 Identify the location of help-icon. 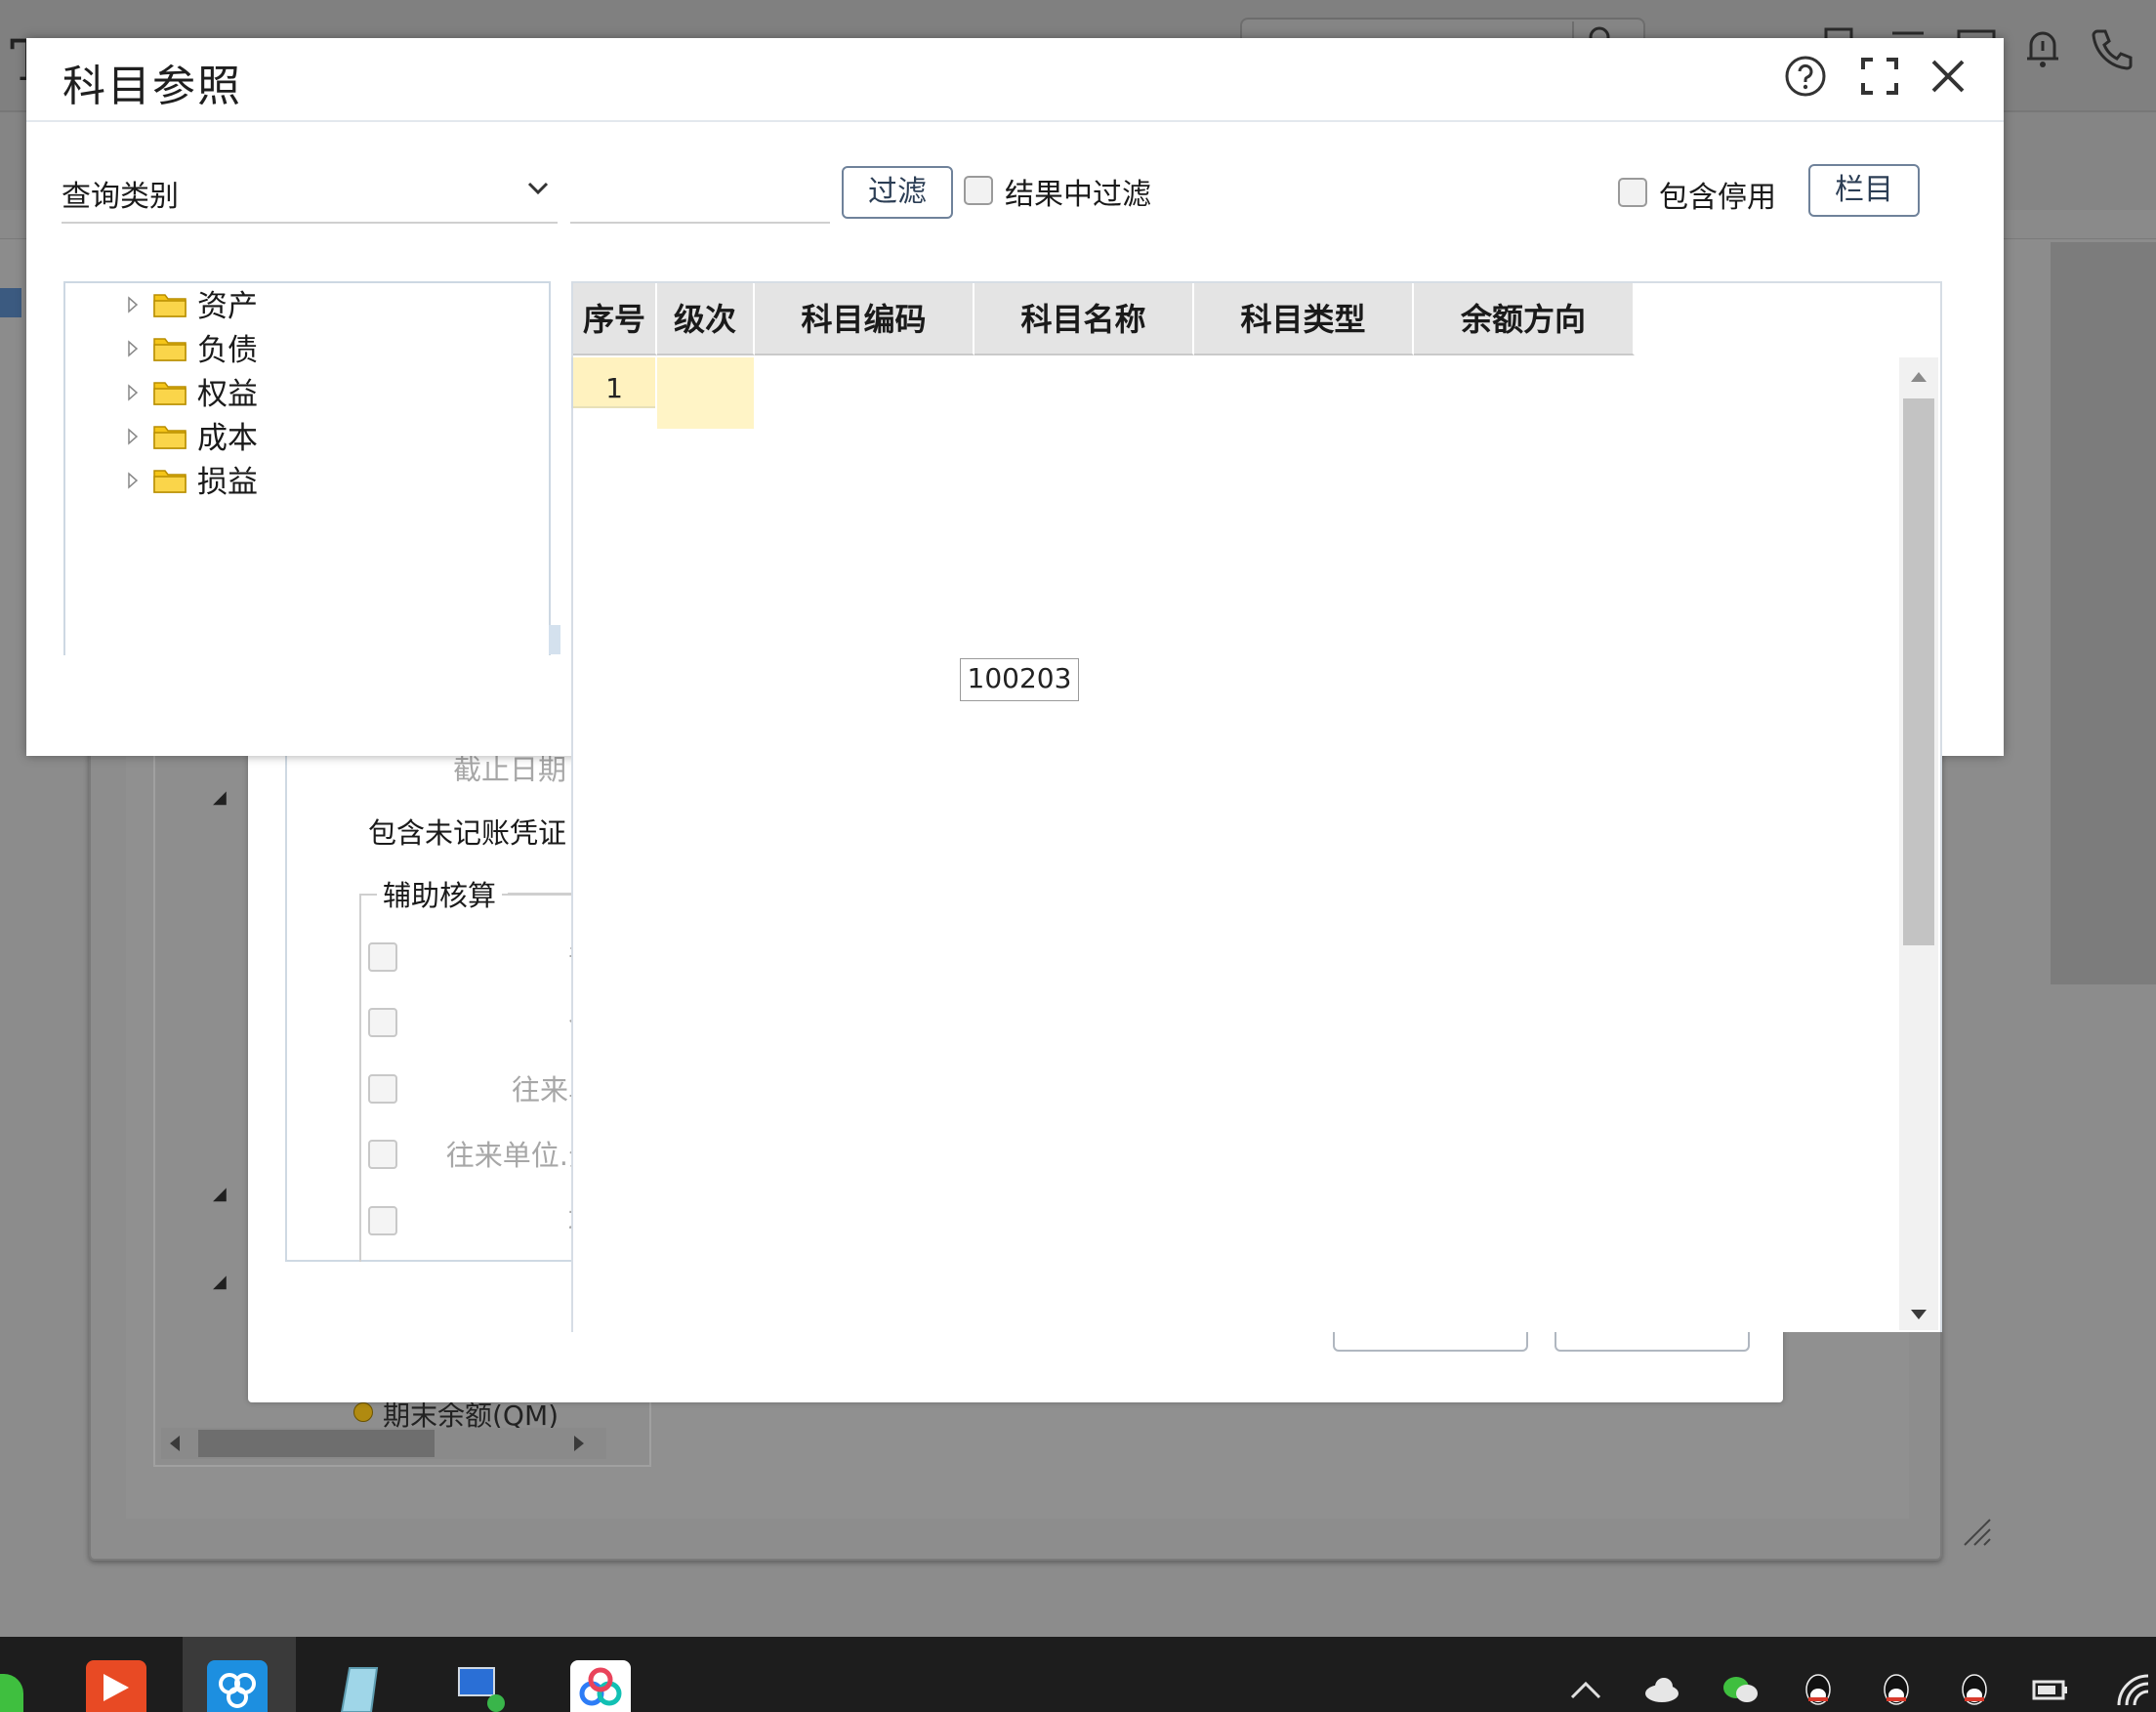
(1806, 77).